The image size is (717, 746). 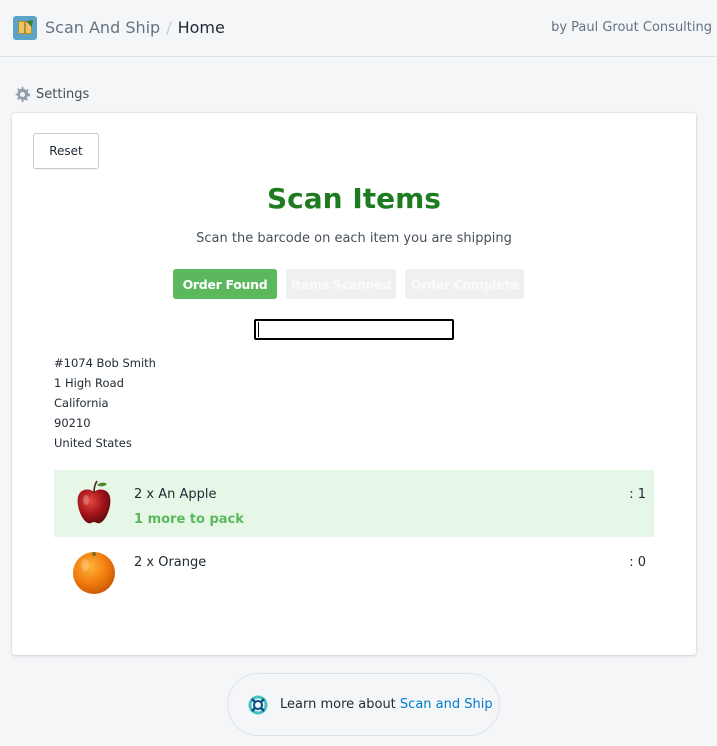 I want to click on apple-image, so click(x=94, y=502).